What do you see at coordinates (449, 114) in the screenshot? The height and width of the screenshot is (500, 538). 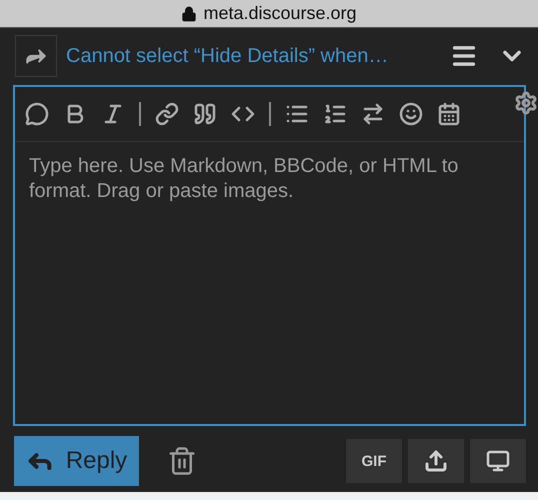 I see `calendar-icon` at bounding box center [449, 114].